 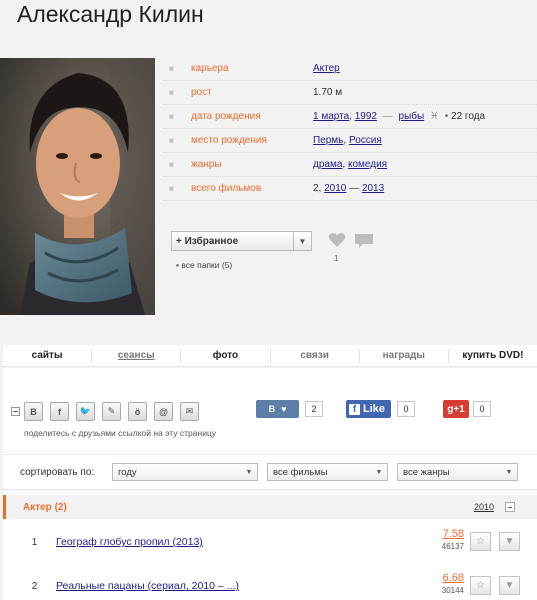 What do you see at coordinates (317, 188) in the screenshot?
I see `films-count: 2,` at bounding box center [317, 188].